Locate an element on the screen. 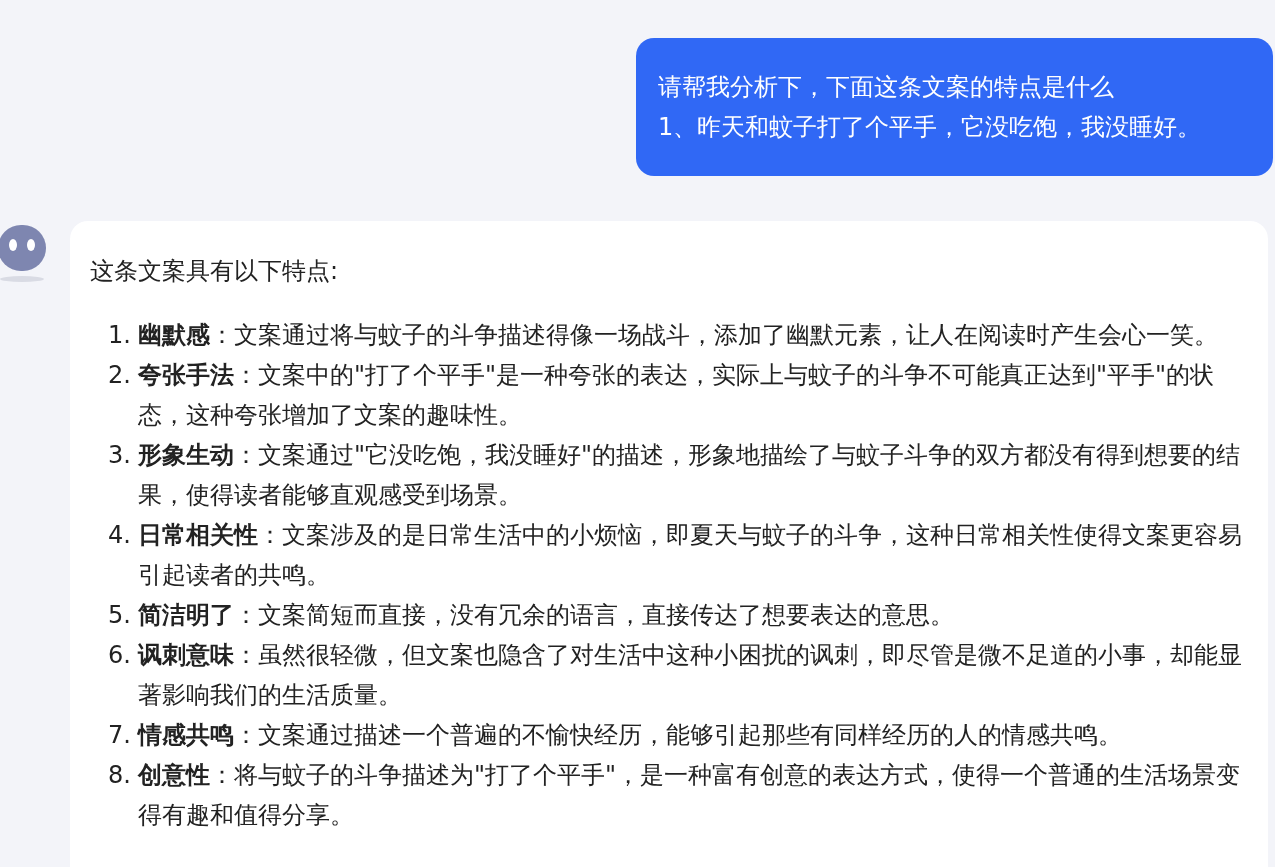 The image size is (1275, 867). list-number: 2. is located at coordinates (120, 375).